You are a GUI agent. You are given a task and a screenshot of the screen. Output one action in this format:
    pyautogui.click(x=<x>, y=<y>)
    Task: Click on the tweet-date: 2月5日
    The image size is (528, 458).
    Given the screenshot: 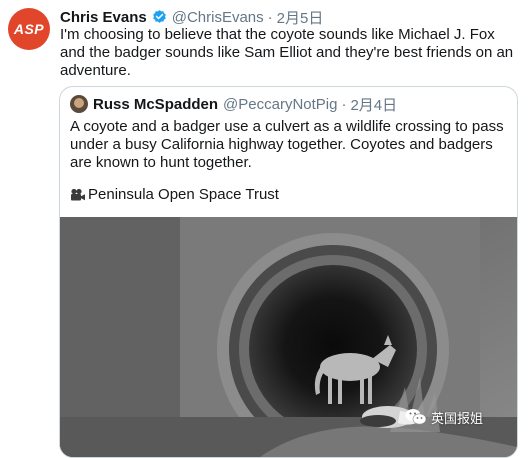 What is the action you would take?
    pyautogui.click(x=300, y=17)
    